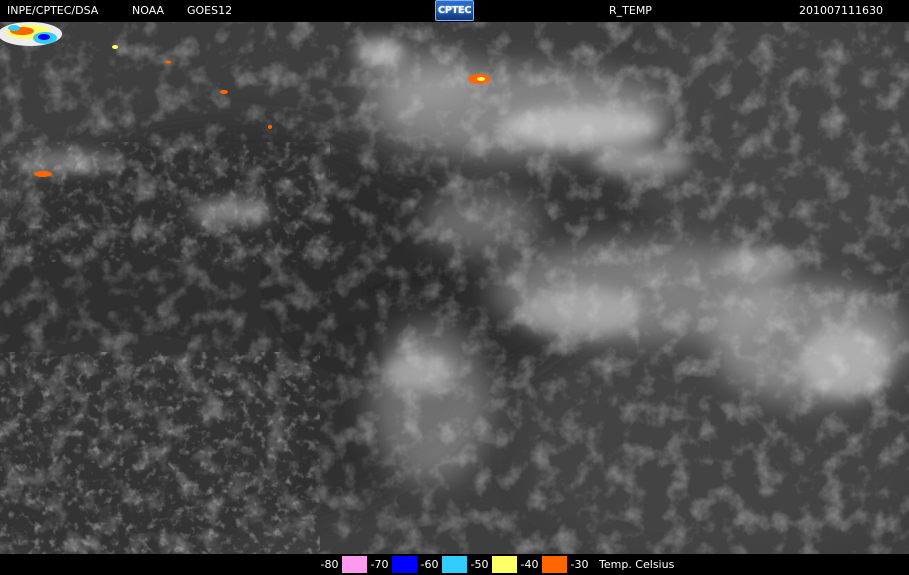 This screenshot has width=909, height=575. What do you see at coordinates (579, 564) in the screenshot?
I see `legend-label: -30` at bounding box center [579, 564].